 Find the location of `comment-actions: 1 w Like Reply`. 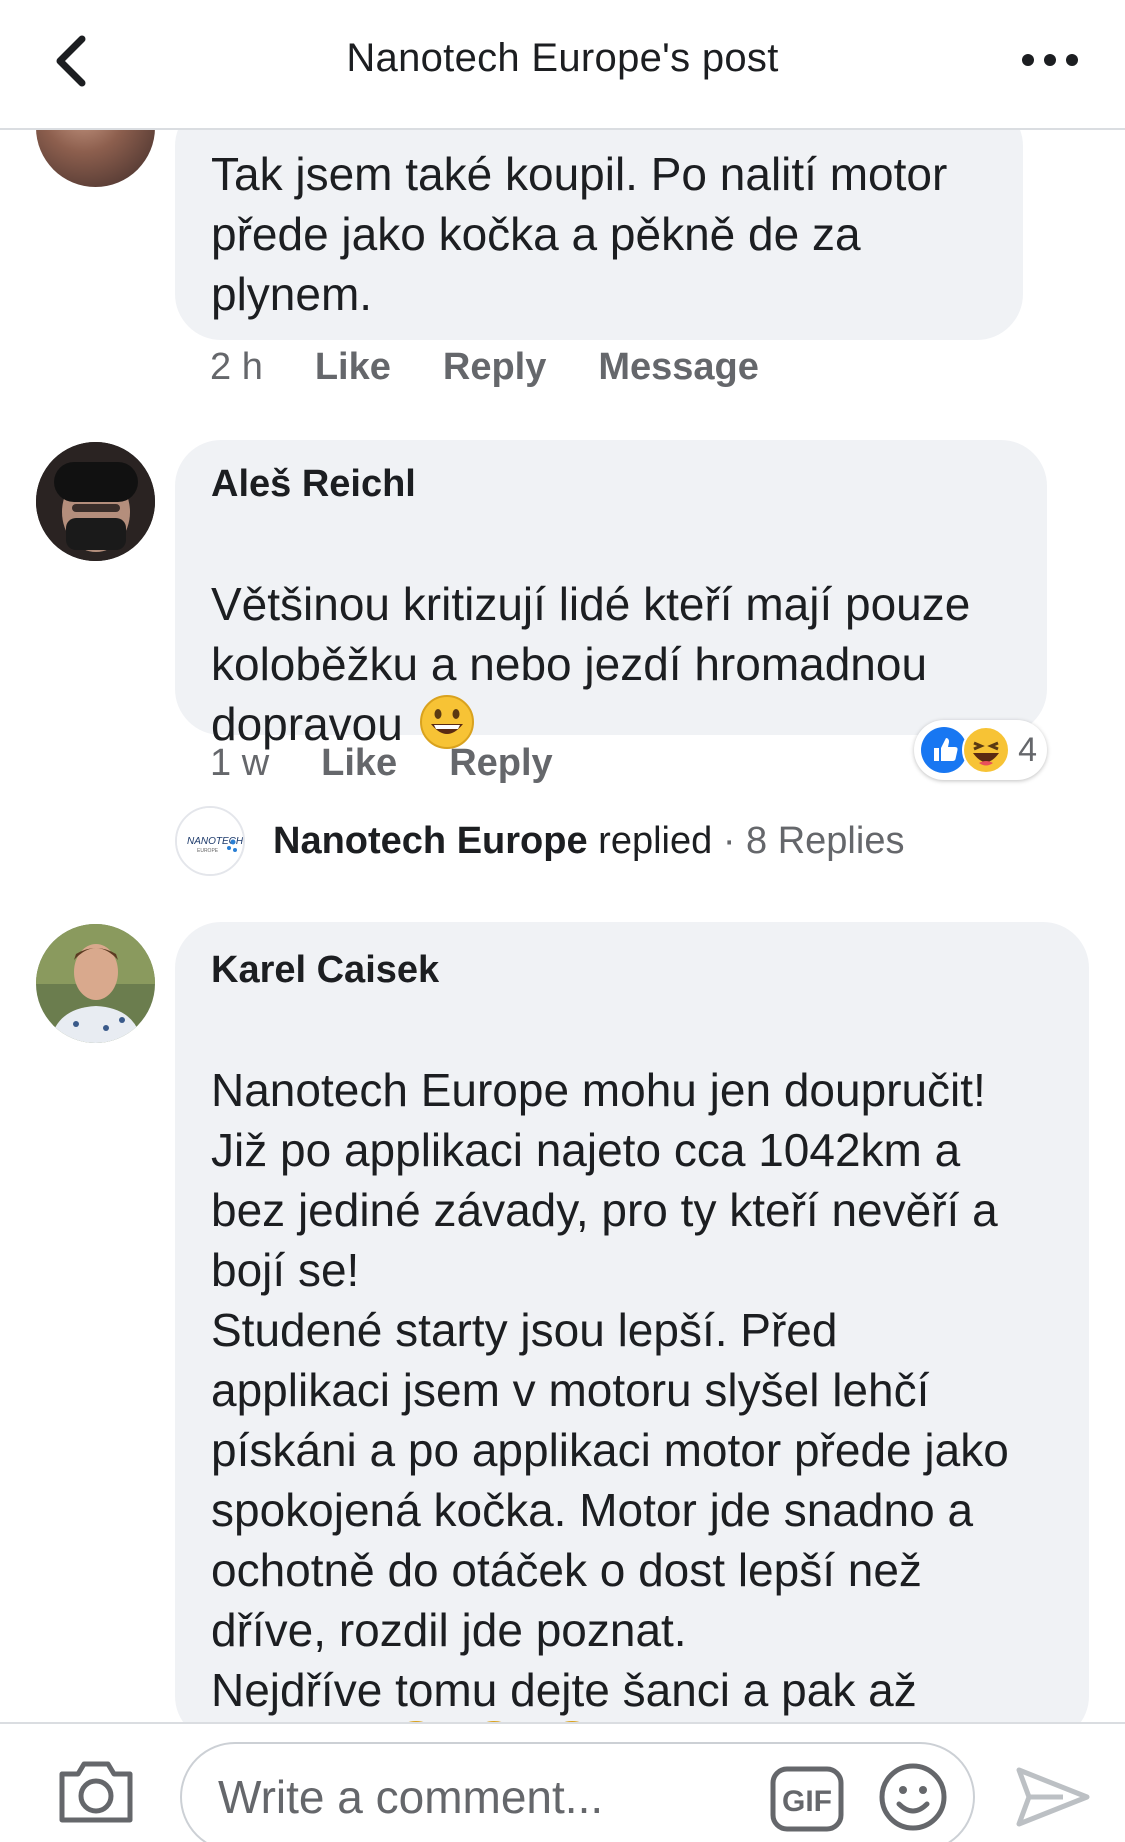

comment-actions: 1 w Like Reply is located at coordinates (407, 763).